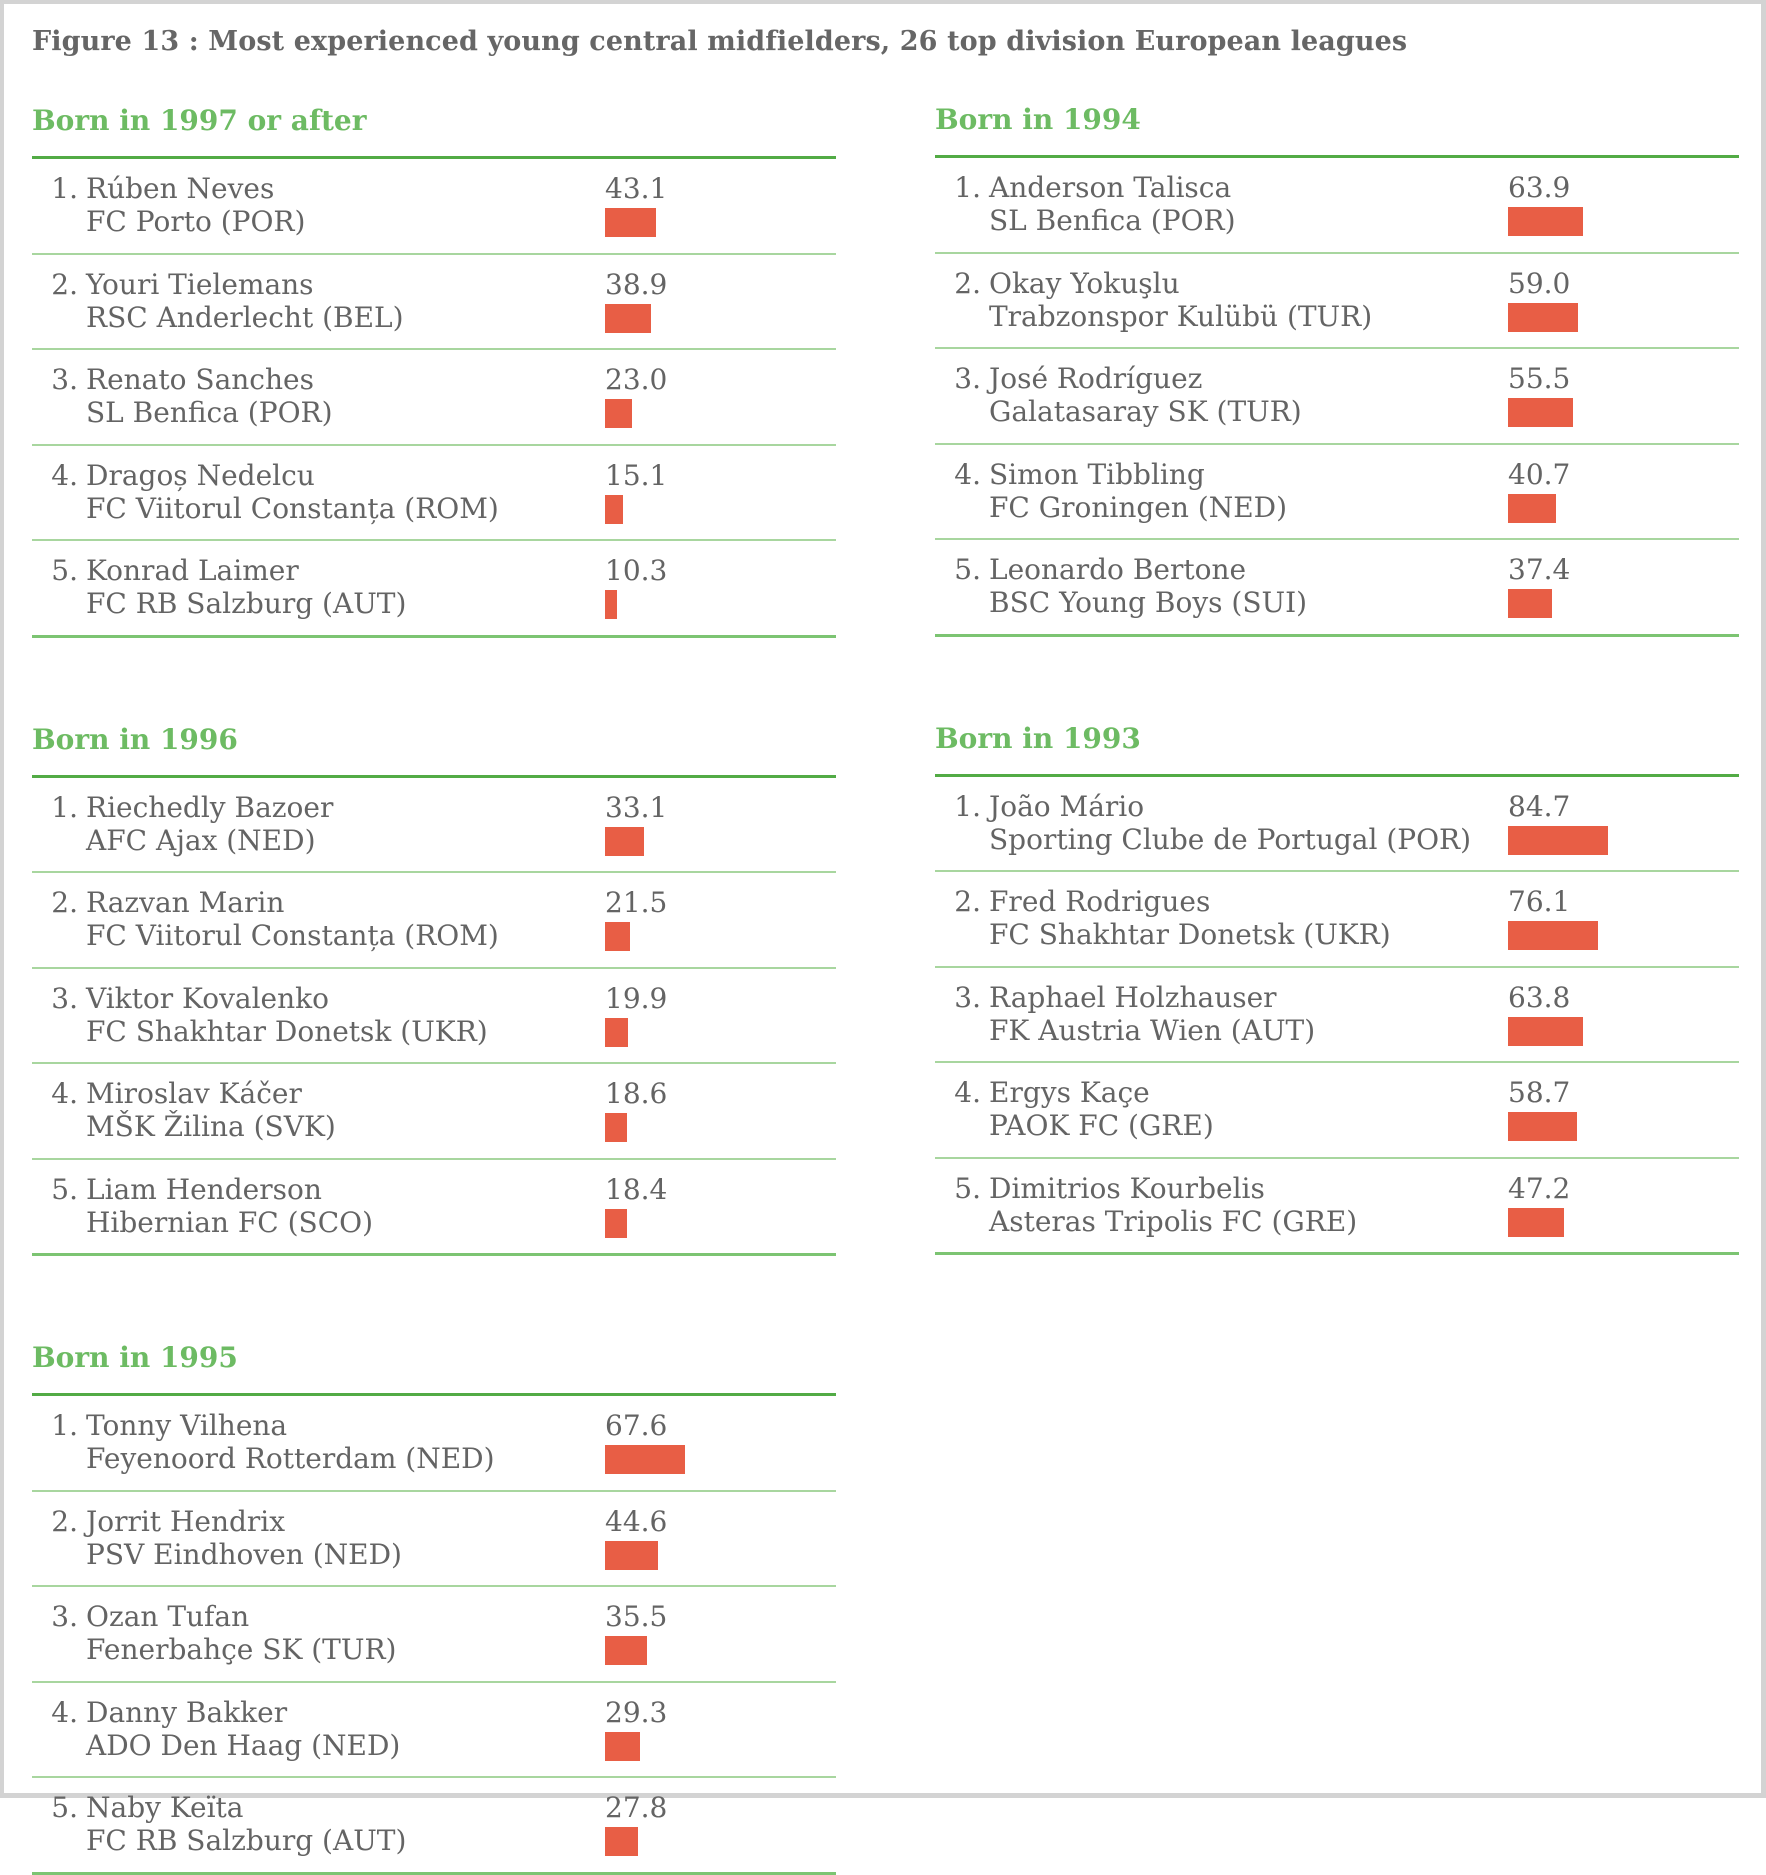  What do you see at coordinates (1539, 1092) in the screenshot?
I see `value-label: 58.7` at bounding box center [1539, 1092].